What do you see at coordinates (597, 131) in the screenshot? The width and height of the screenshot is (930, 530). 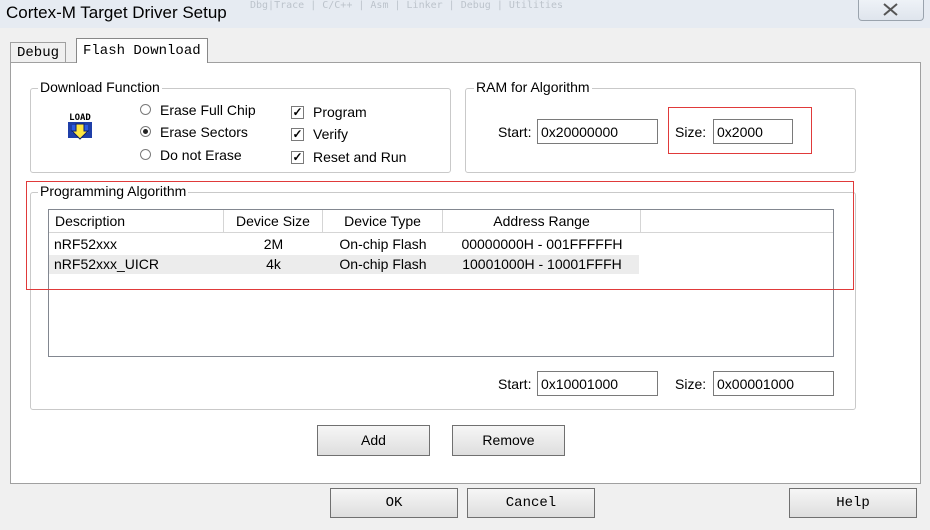 I see `ram-start-input` at bounding box center [597, 131].